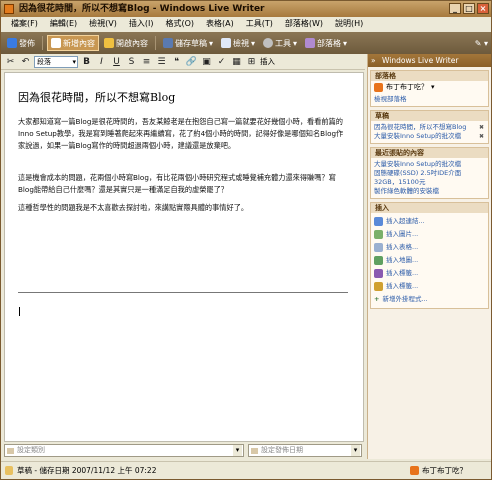 This screenshot has width=492, height=480. Describe the element at coordinates (9, 9) in the screenshot. I see `app-icon` at that location.